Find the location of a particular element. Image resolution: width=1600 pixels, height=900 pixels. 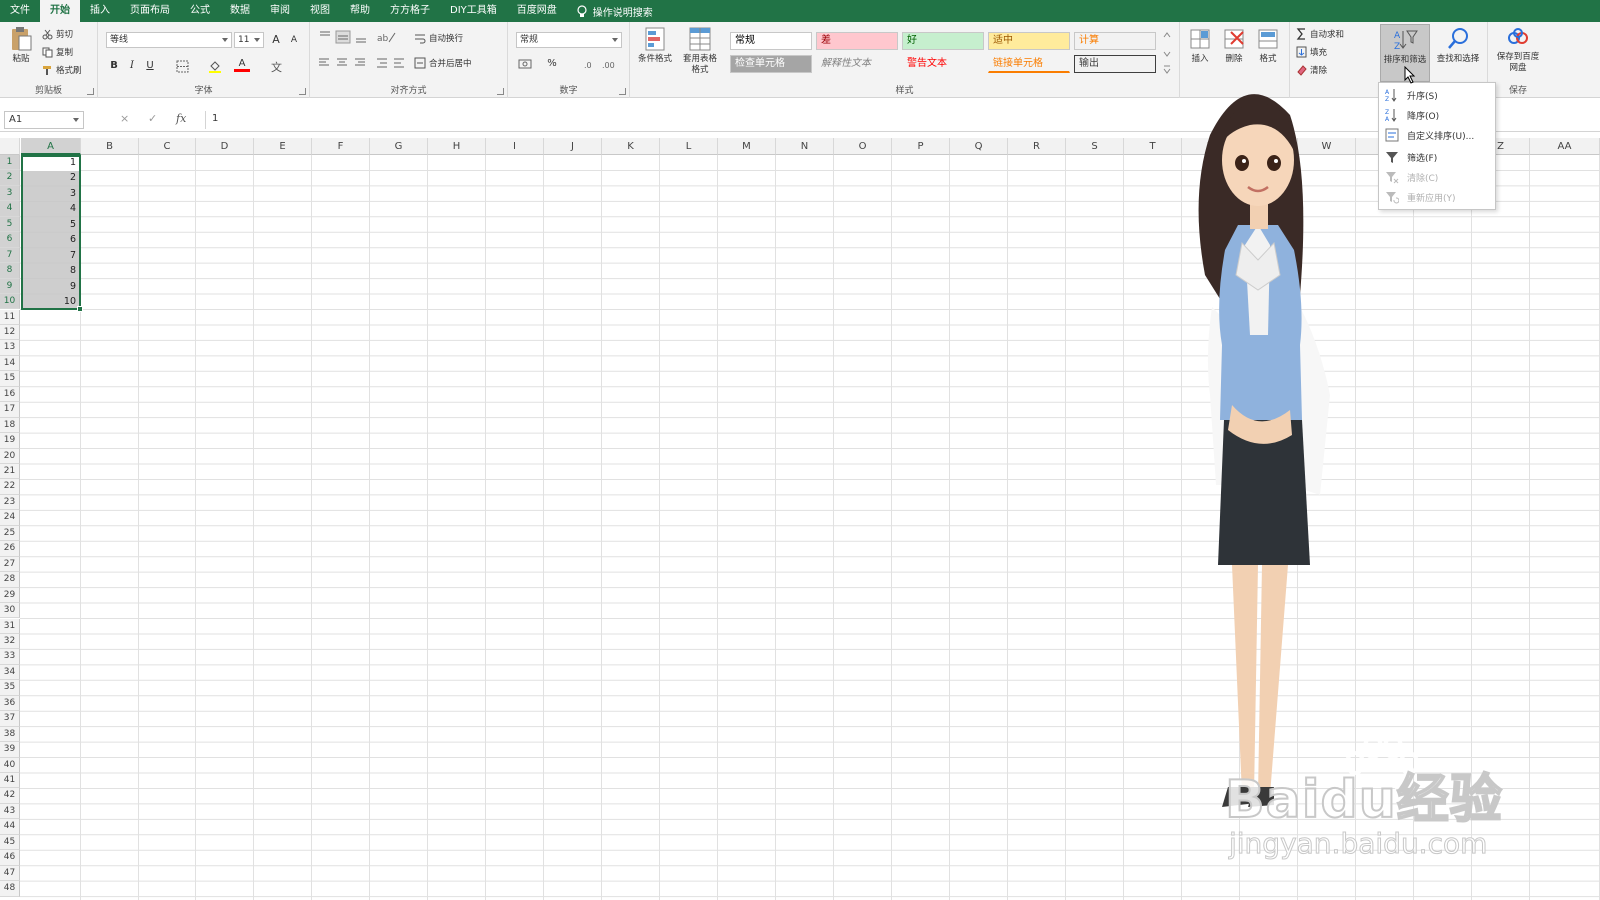

wrap-text-button: 自动换行 is located at coordinates (438, 38).